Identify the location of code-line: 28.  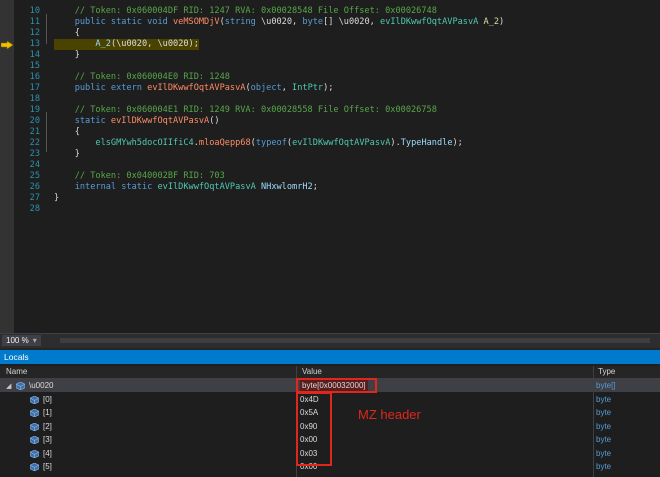
(330, 209).